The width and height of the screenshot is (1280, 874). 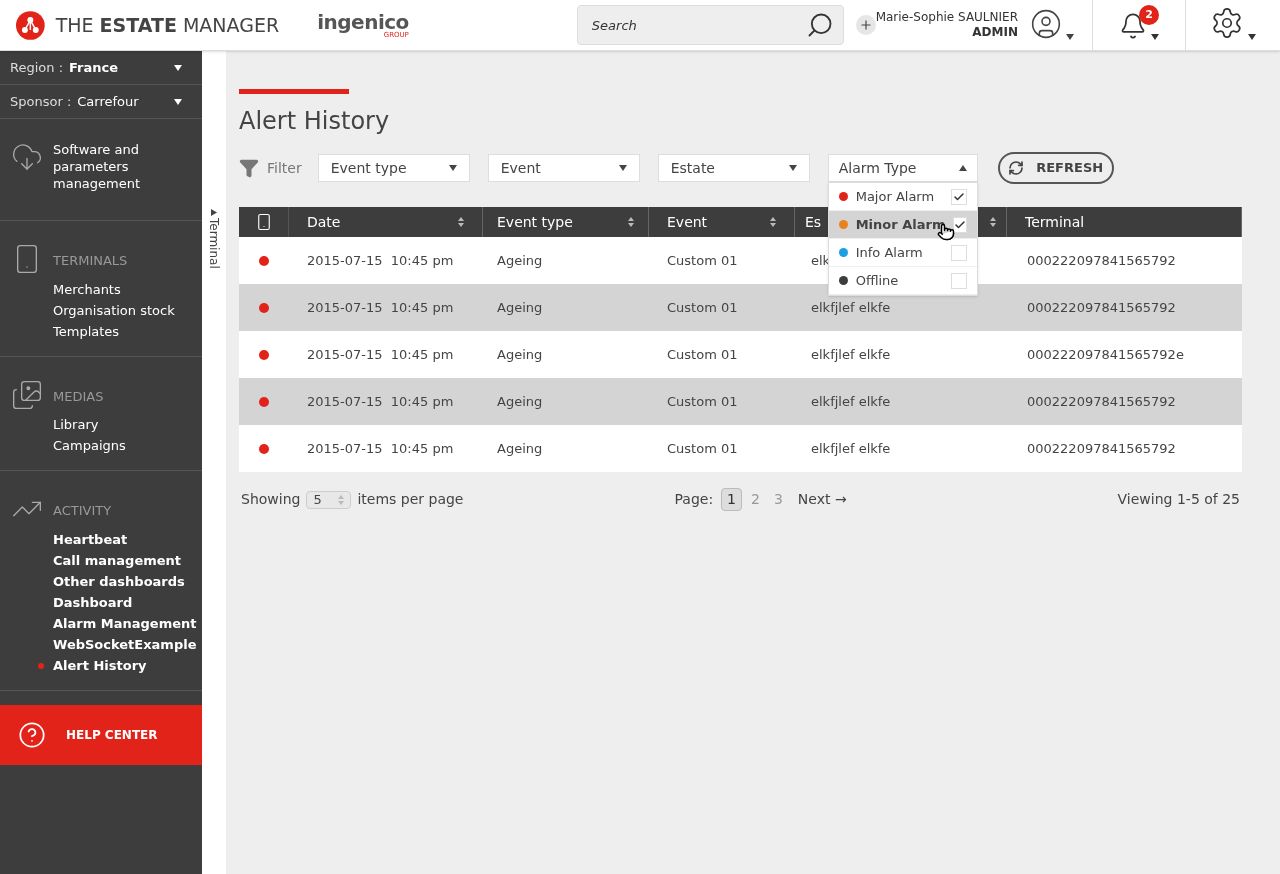 I want to click on section-heading: ACTIVITY, so click(x=83, y=511).